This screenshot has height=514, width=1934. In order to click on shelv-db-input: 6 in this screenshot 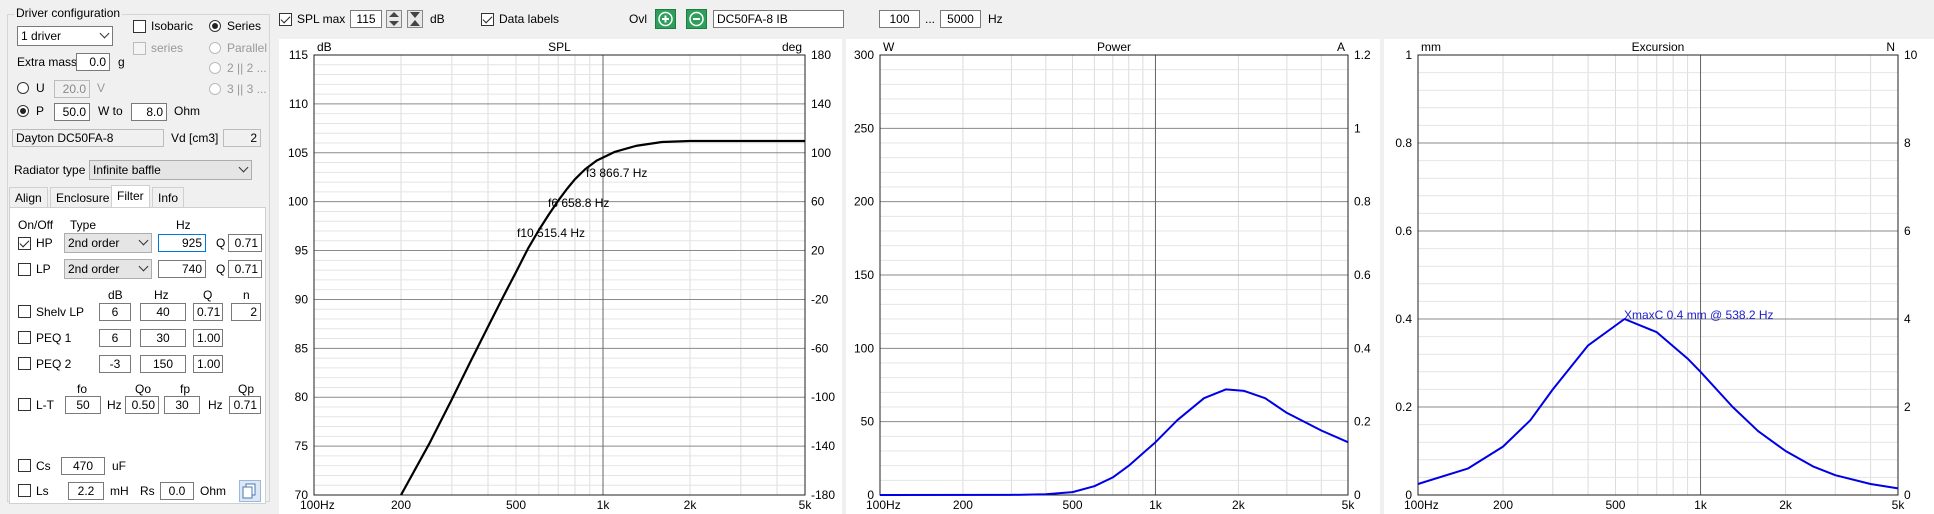, I will do `click(115, 312)`.